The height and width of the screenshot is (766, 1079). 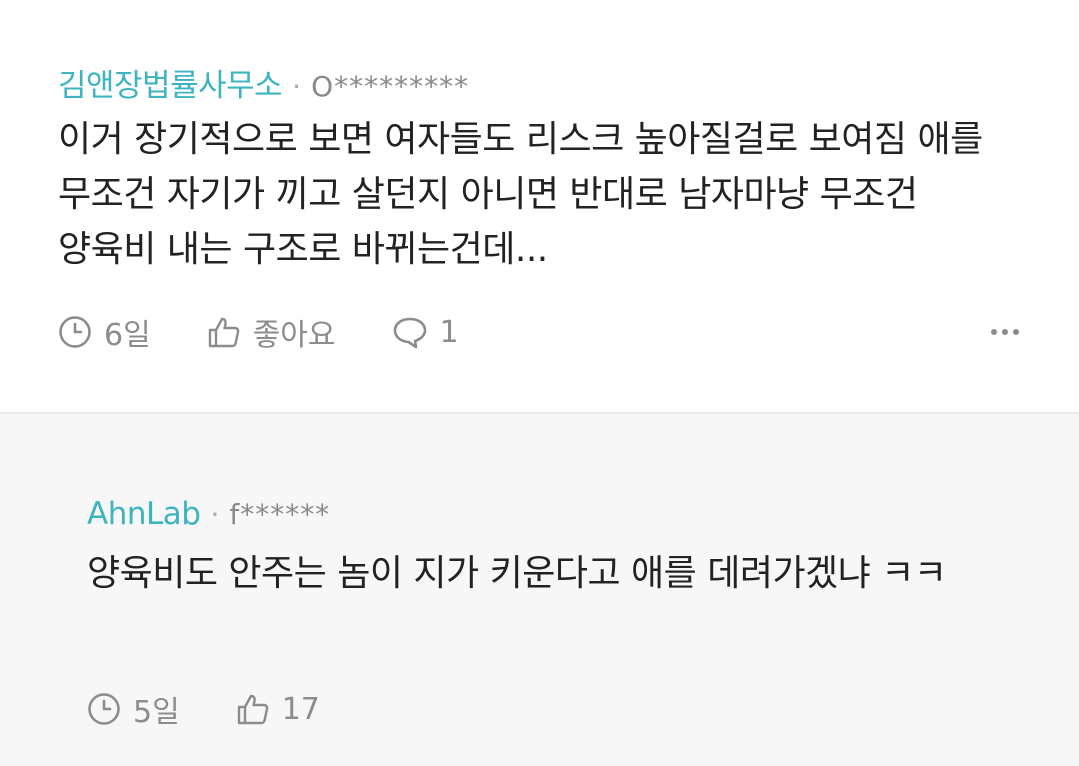 I want to click on author-user-id: O*********, so click(x=390, y=86).